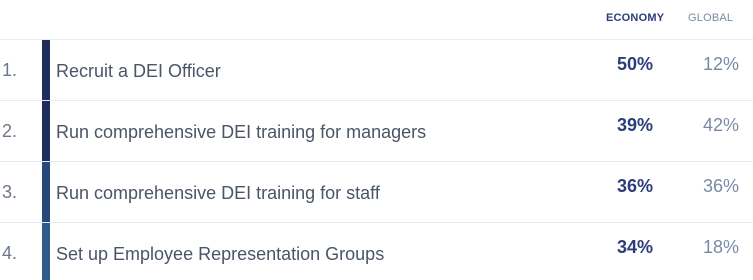  What do you see at coordinates (10, 253) in the screenshot?
I see `rank-number: 4.` at bounding box center [10, 253].